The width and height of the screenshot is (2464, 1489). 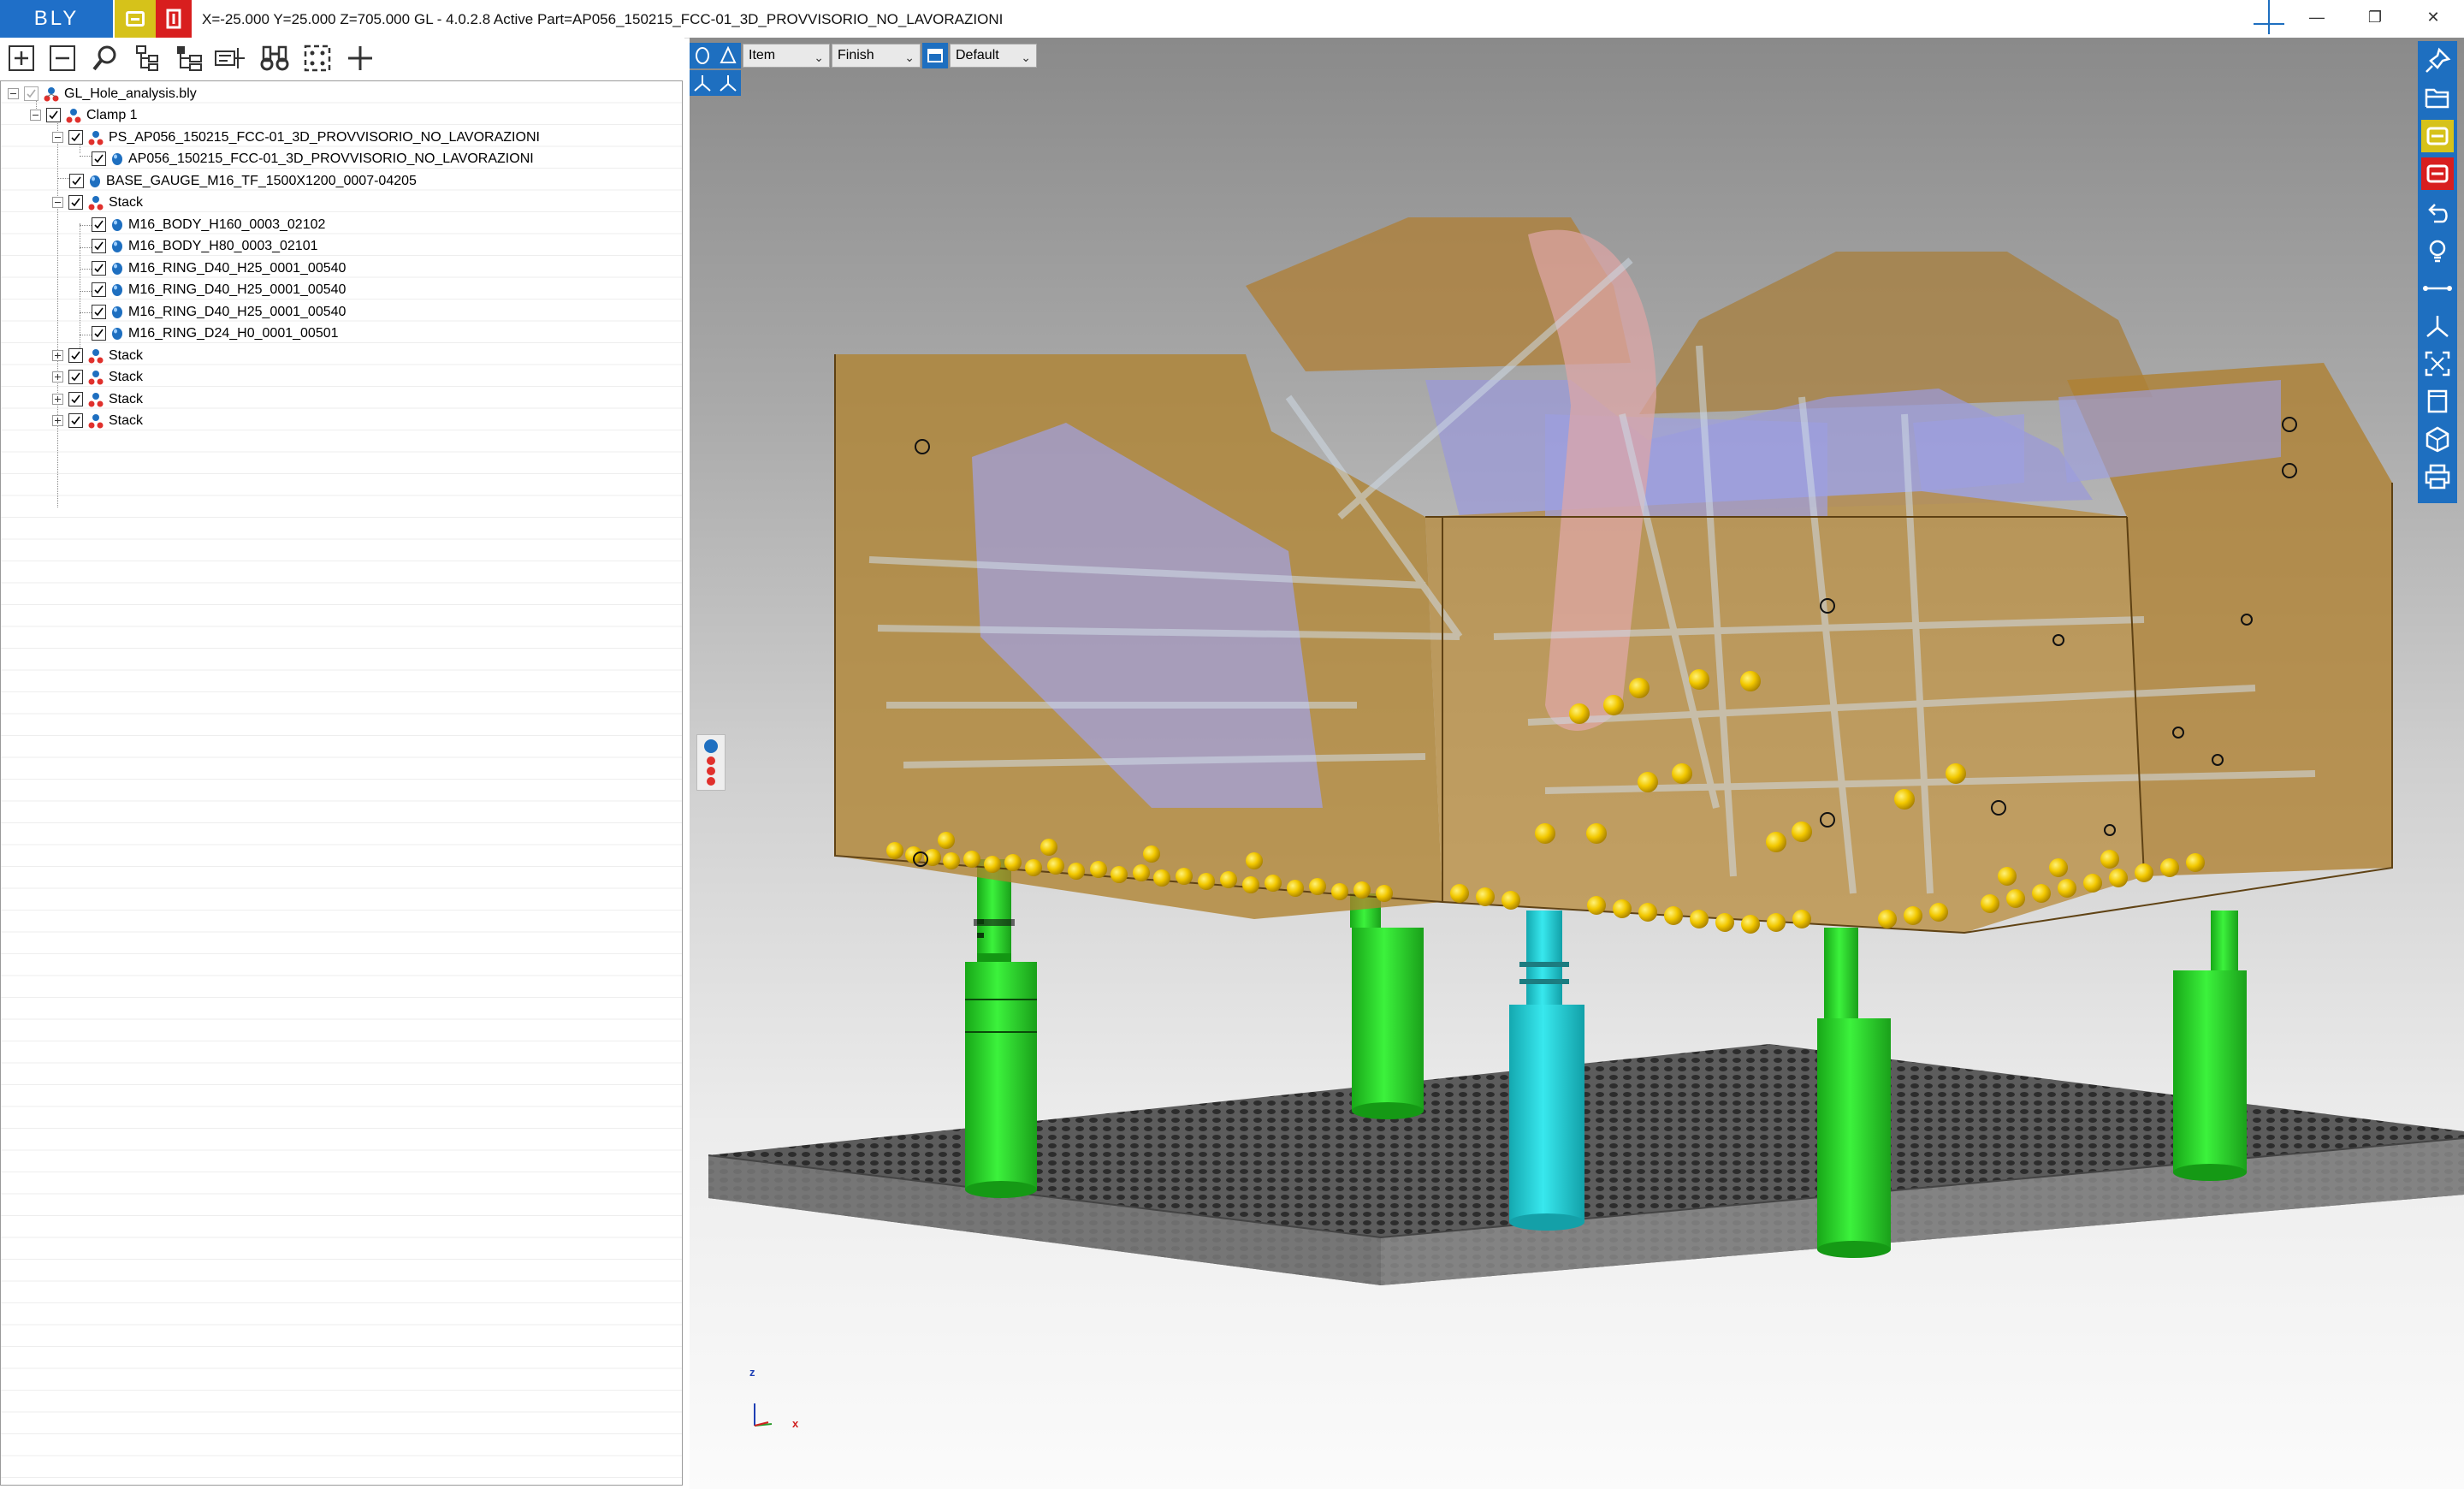 What do you see at coordinates (208, 224) in the screenshot?
I see `tree-node-part: M16_BODY_H160_0003_02102` at bounding box center [208, 224].